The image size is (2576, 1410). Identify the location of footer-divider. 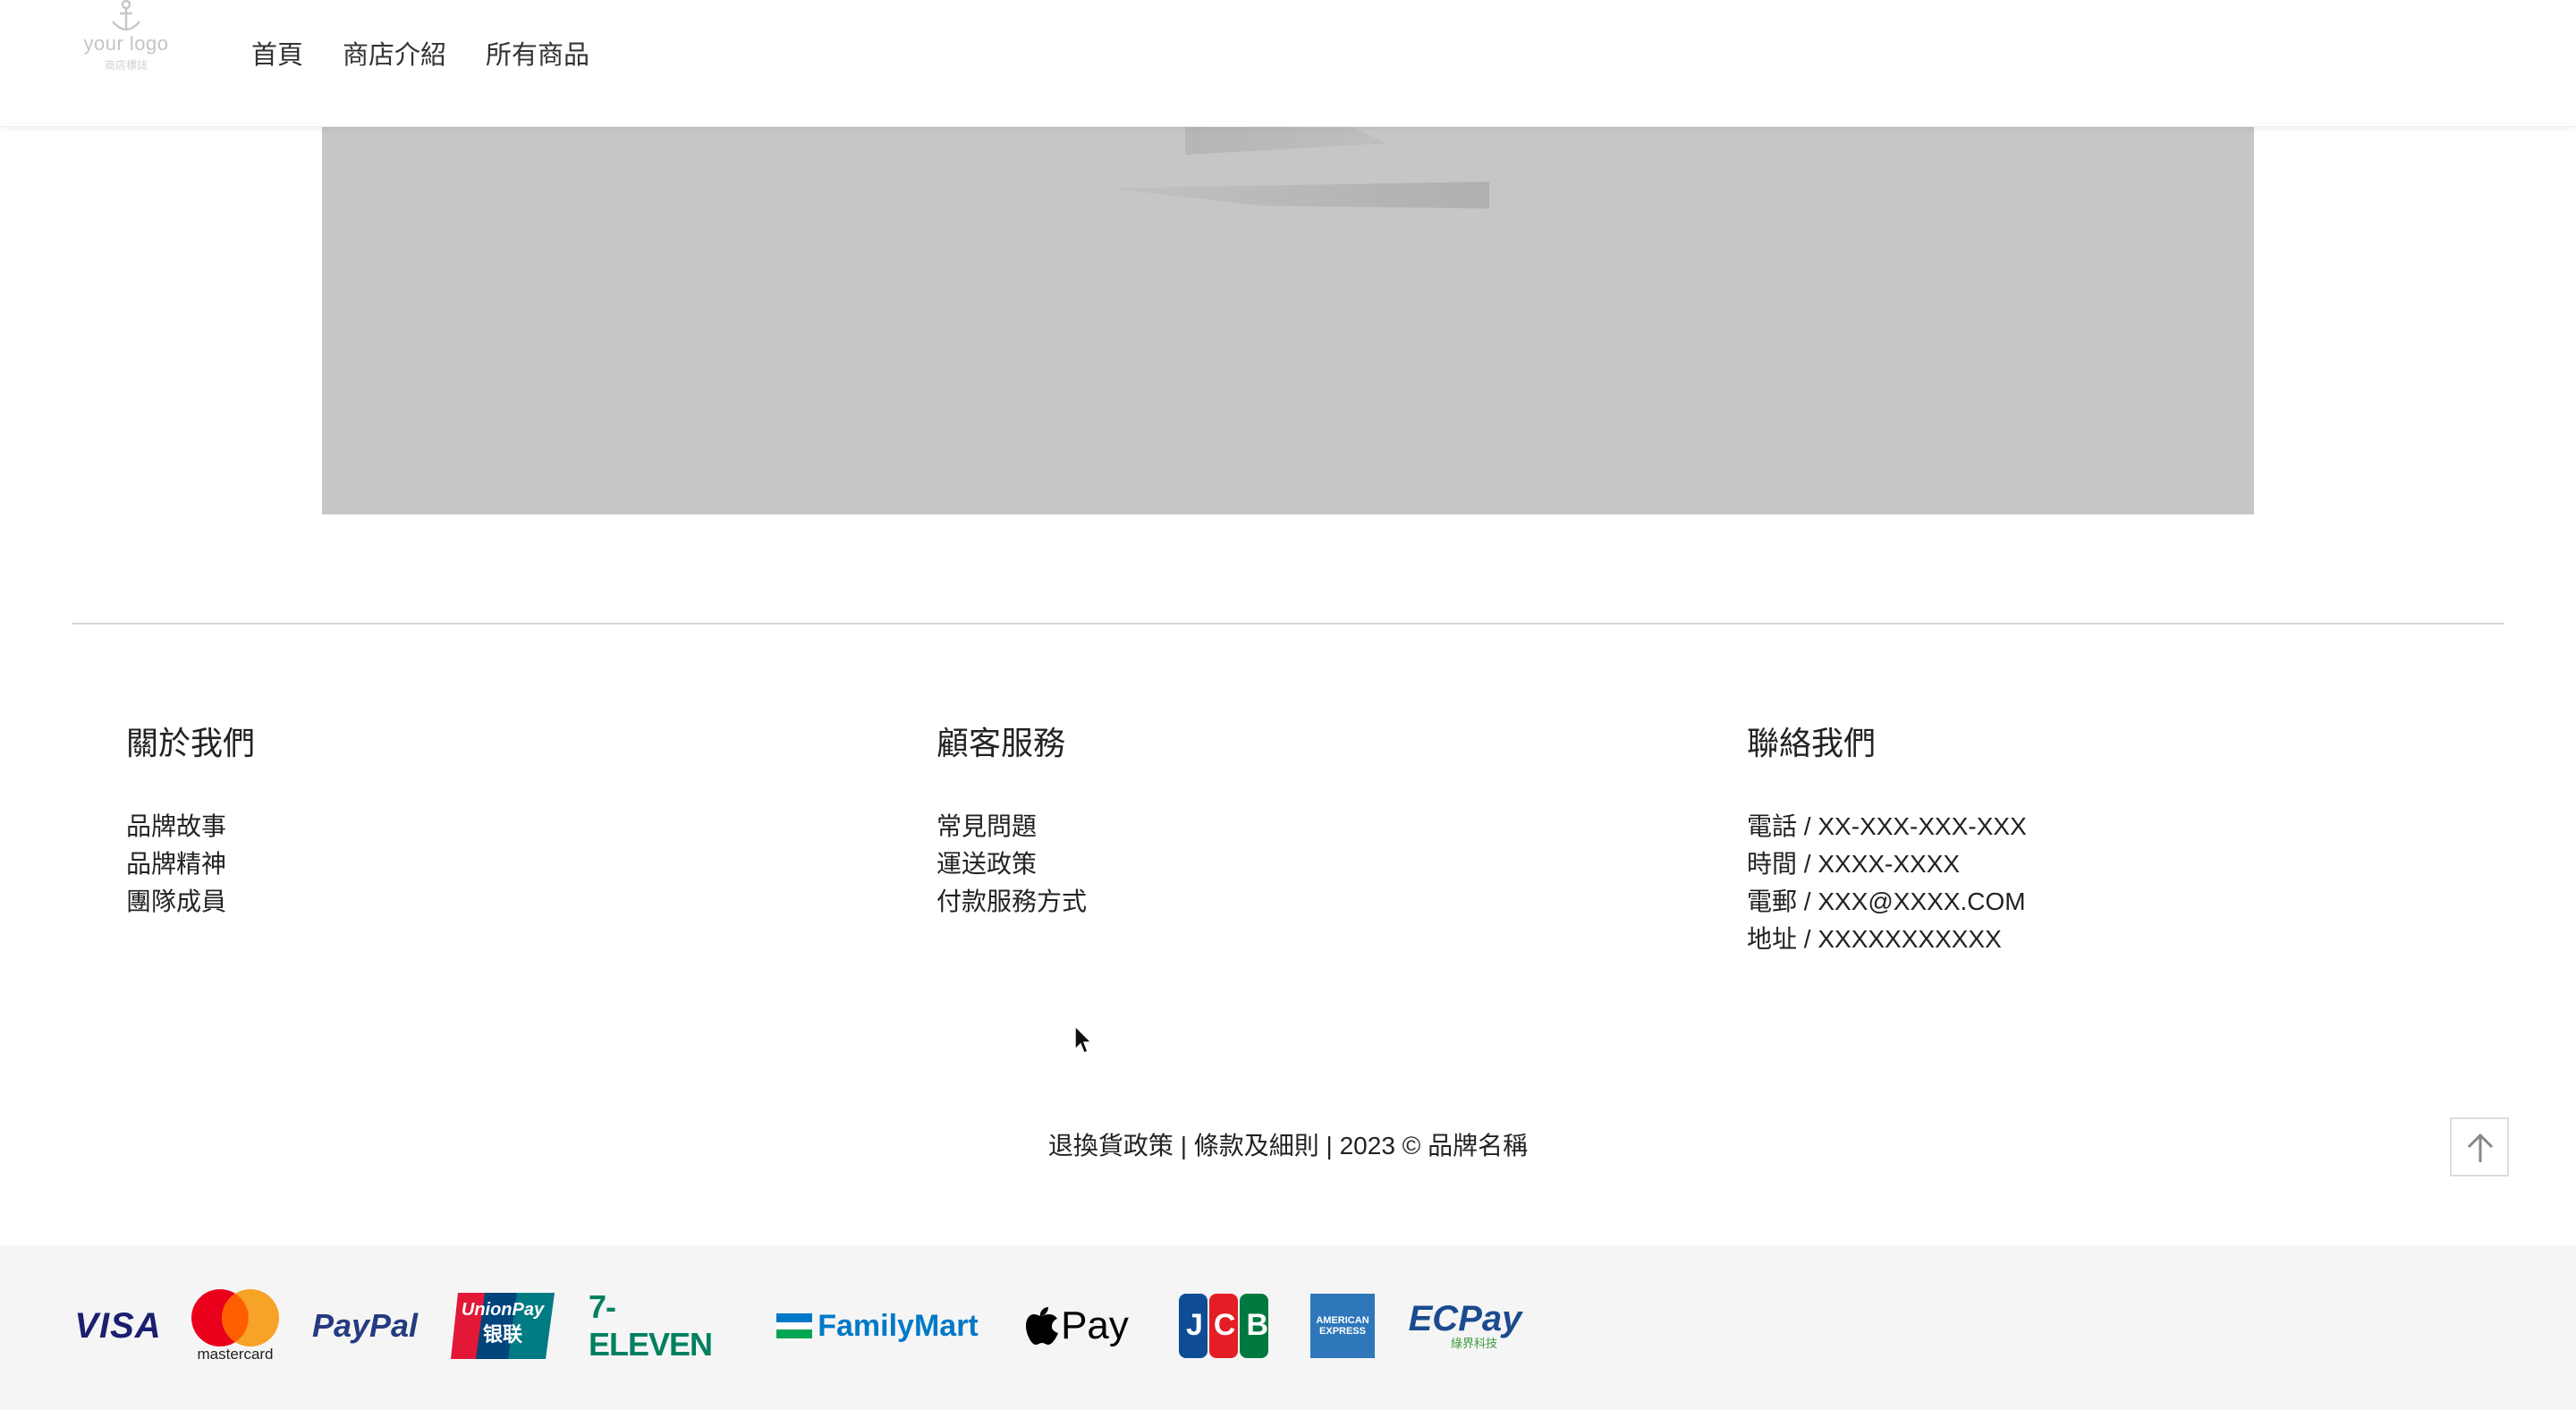
(1288, 623).